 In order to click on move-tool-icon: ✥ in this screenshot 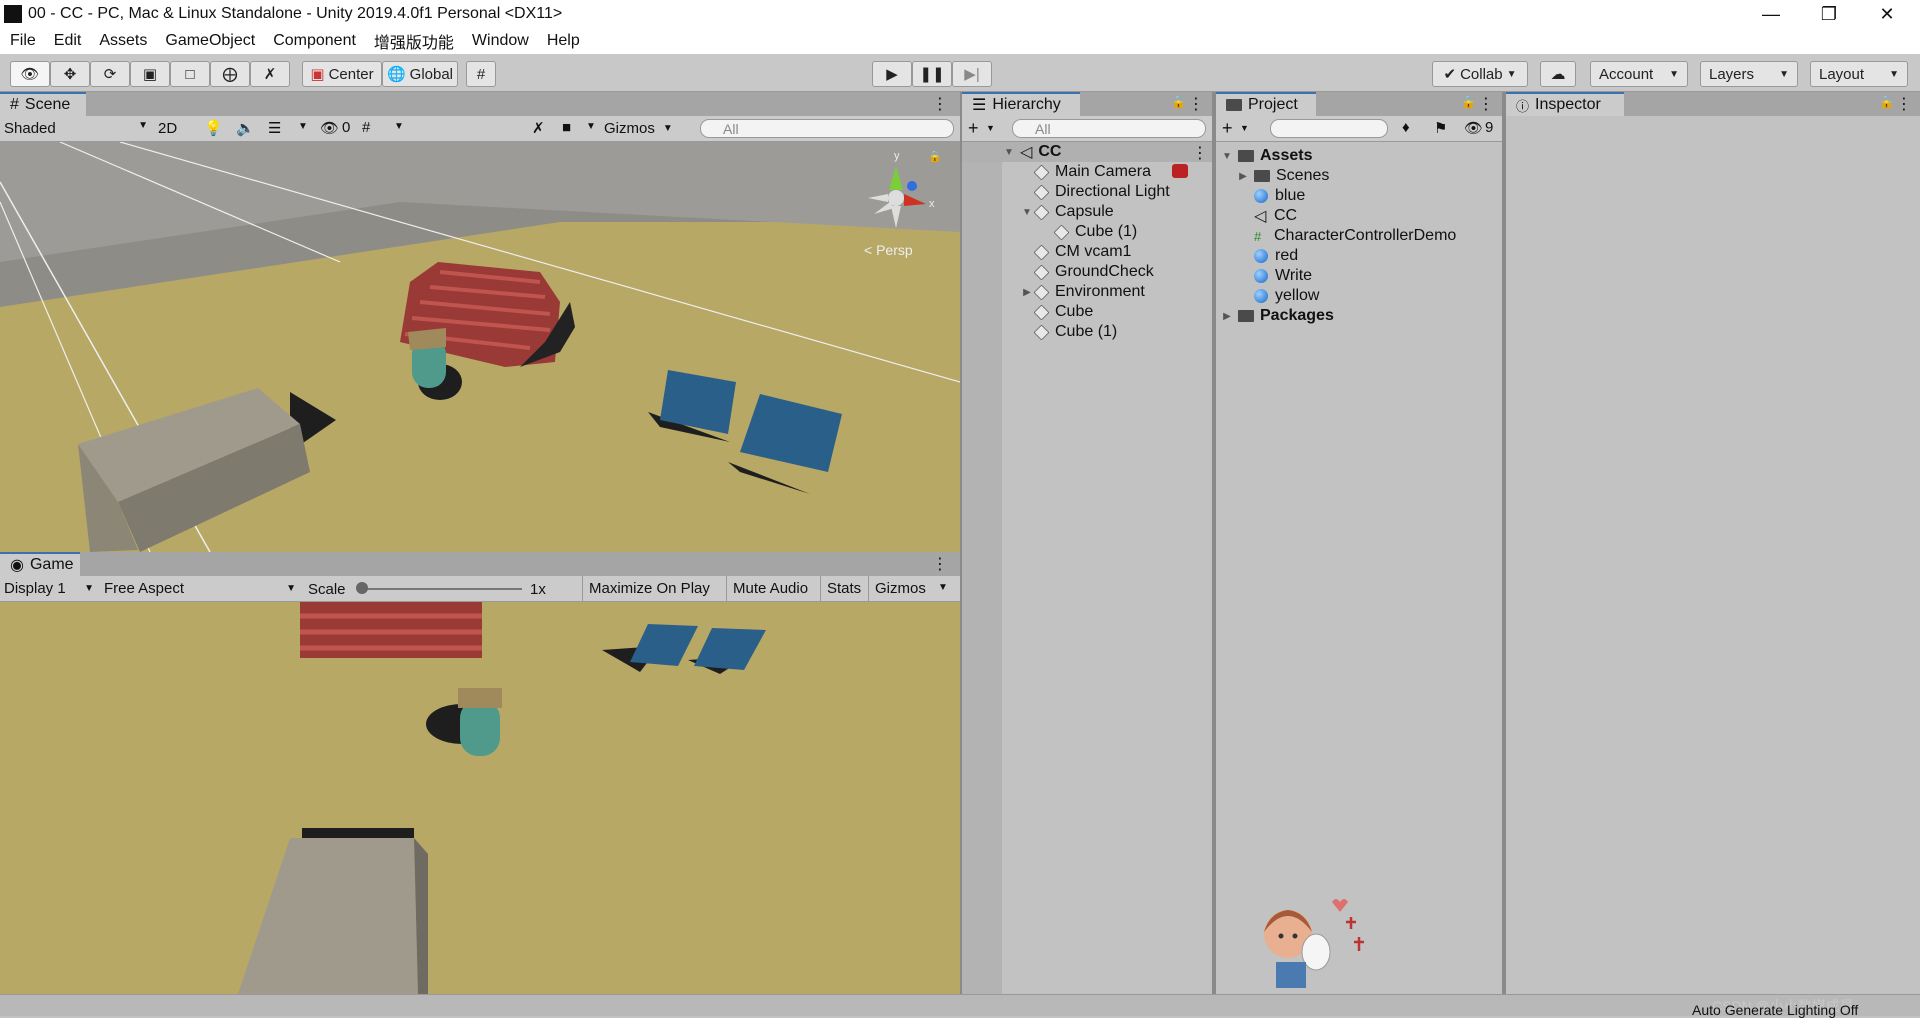, I will do `click(70, 74)`.